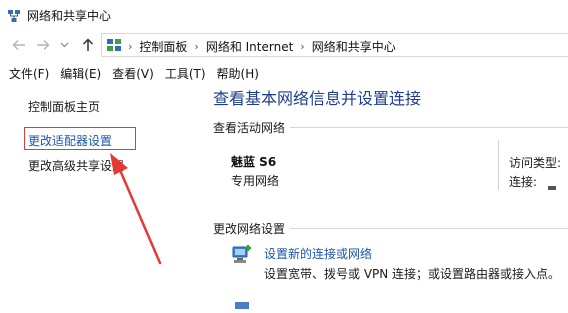 This screenshot has height=313, width=568. I want to click on troubleshoot-icon, so click(242, 303).